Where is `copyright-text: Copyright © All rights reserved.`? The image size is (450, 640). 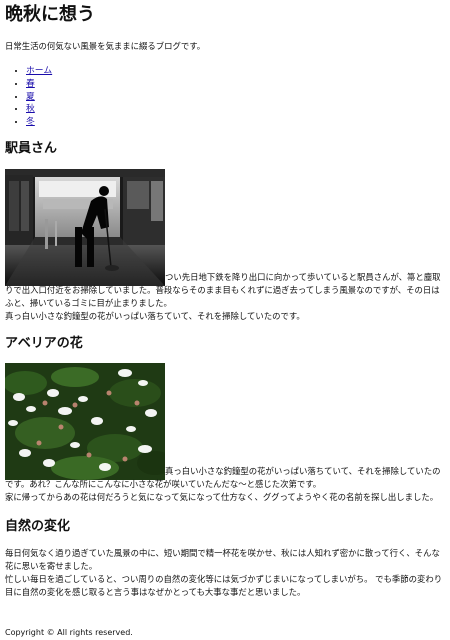 copyright-text: Copyright © All rights reserved. is located at coordinates (69, 632).